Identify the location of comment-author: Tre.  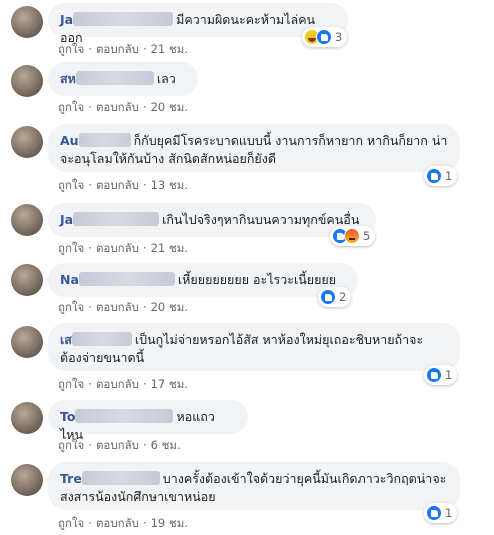
(71, 478).